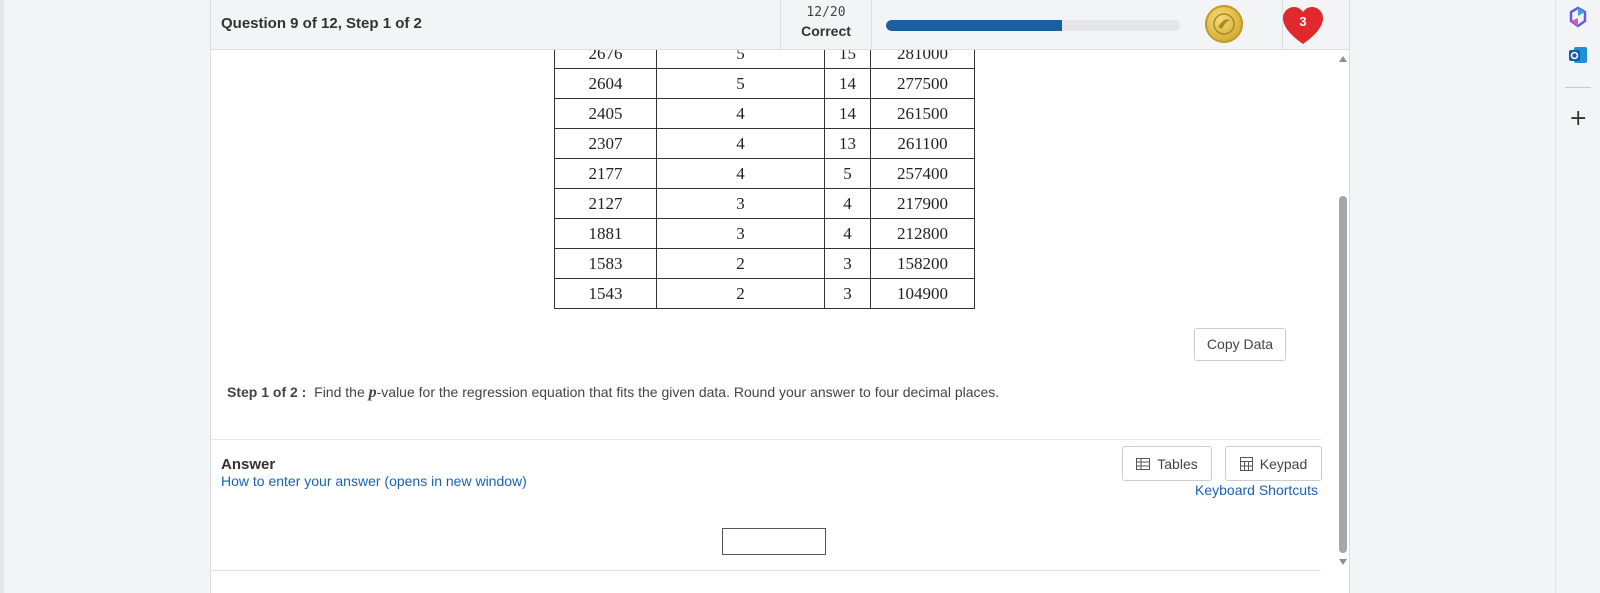 This screenshot has width=1600, height=593. What do you see at coordinates (1177, 463) in the screenshot?
I see `tables-label: Tables` at bounding box center [1177, 463].